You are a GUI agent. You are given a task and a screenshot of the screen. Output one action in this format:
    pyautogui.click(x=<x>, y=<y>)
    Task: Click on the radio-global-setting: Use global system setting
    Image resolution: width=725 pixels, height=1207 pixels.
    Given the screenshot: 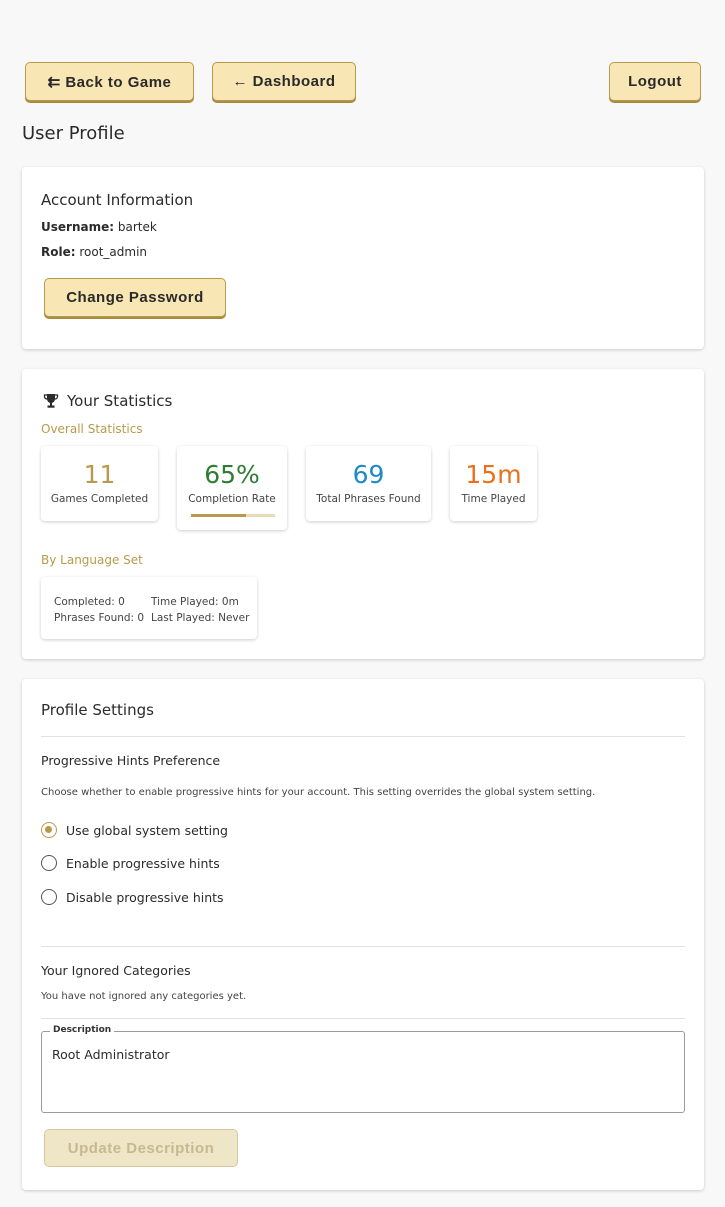 What is the action you would take?
    pyautogui.click(x=134, y=830)
    